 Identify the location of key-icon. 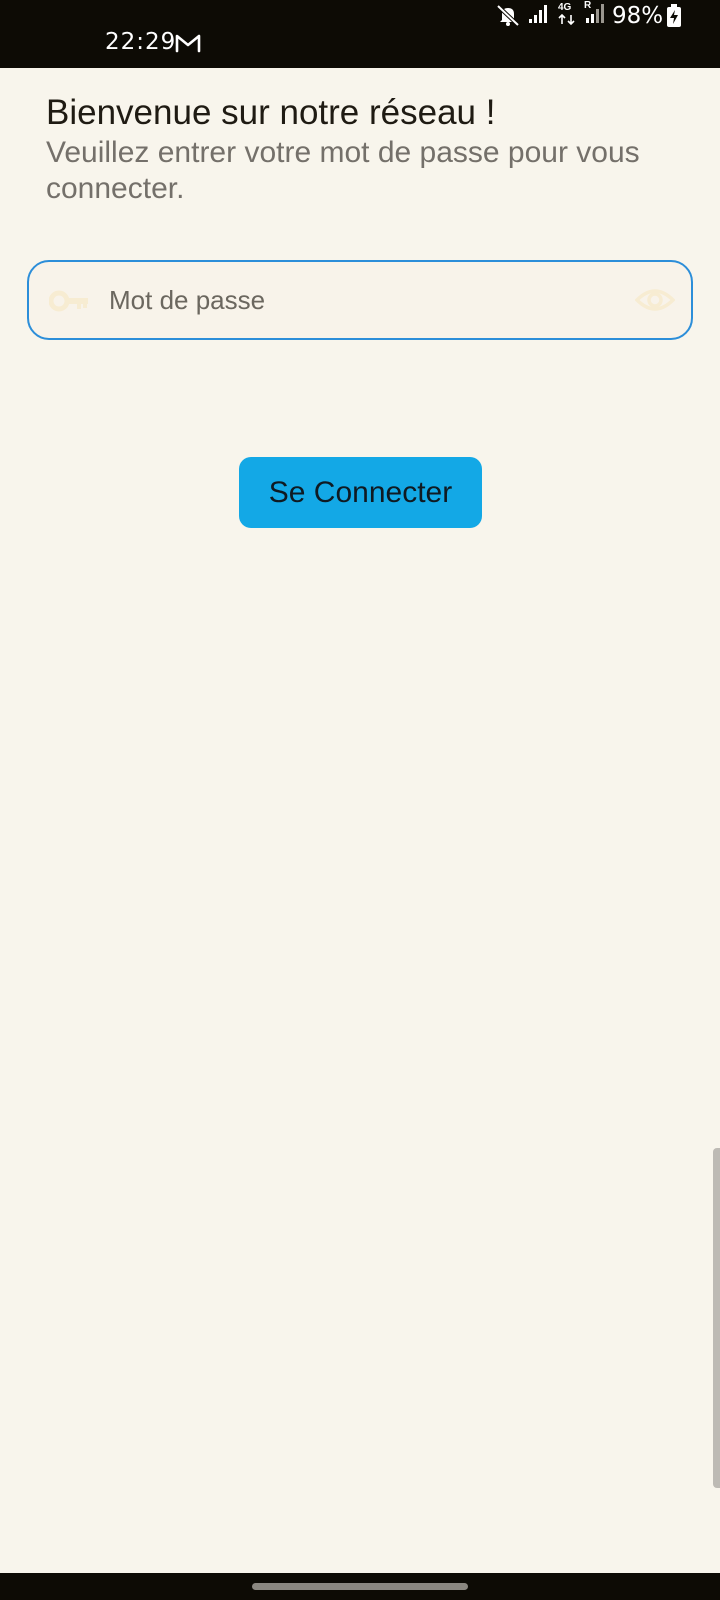
(68, 301).